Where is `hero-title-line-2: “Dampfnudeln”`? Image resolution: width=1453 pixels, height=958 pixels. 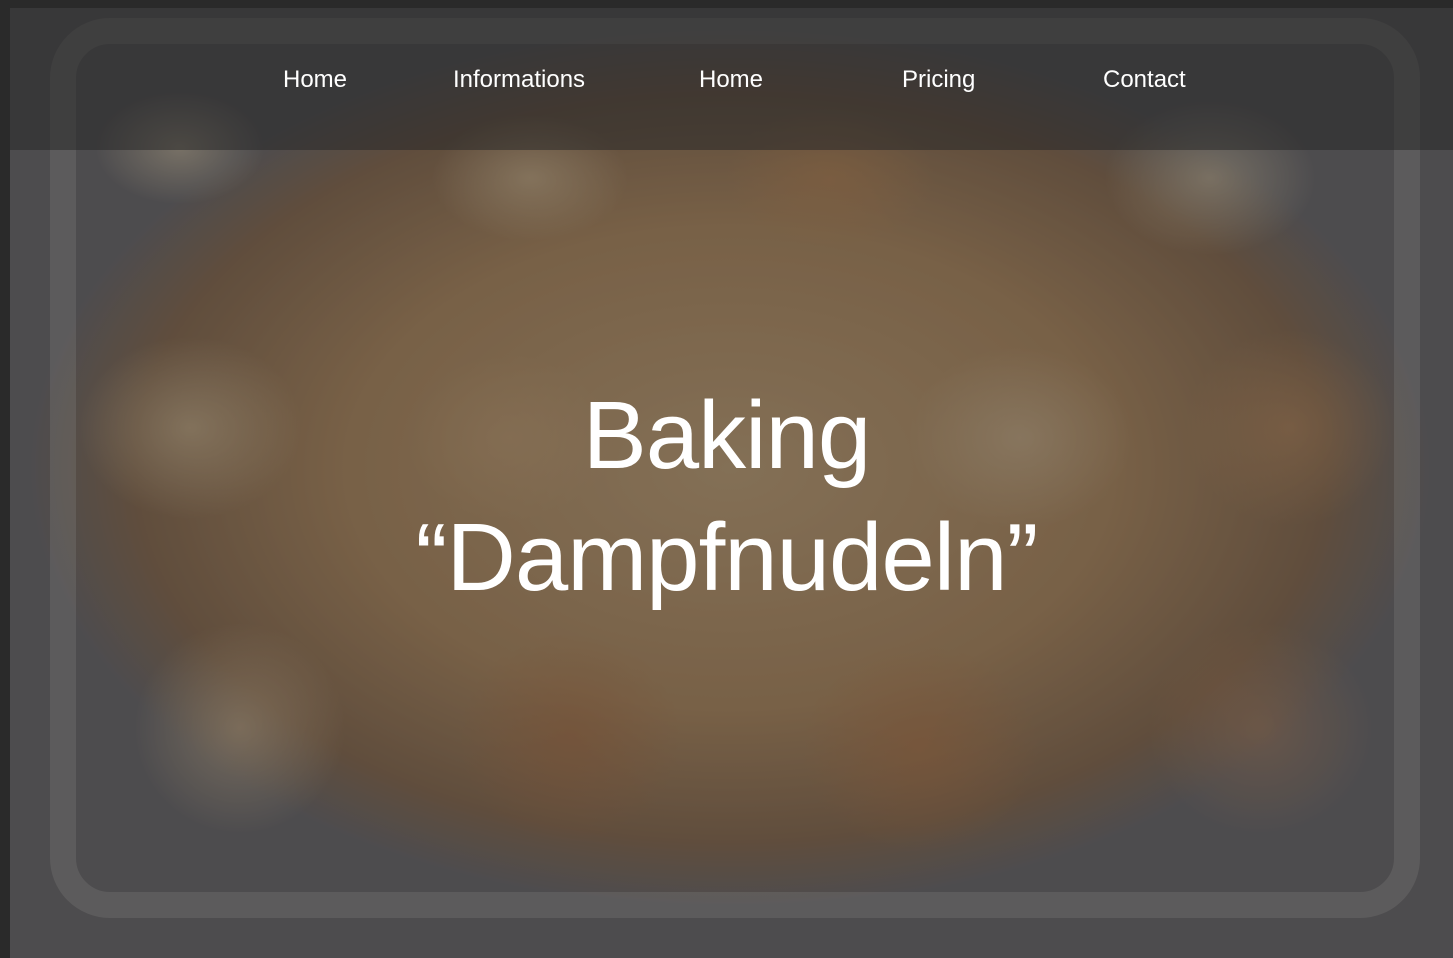
hero-title-line-2: “Dampfnudeln” is located at coordinates (727, 557).